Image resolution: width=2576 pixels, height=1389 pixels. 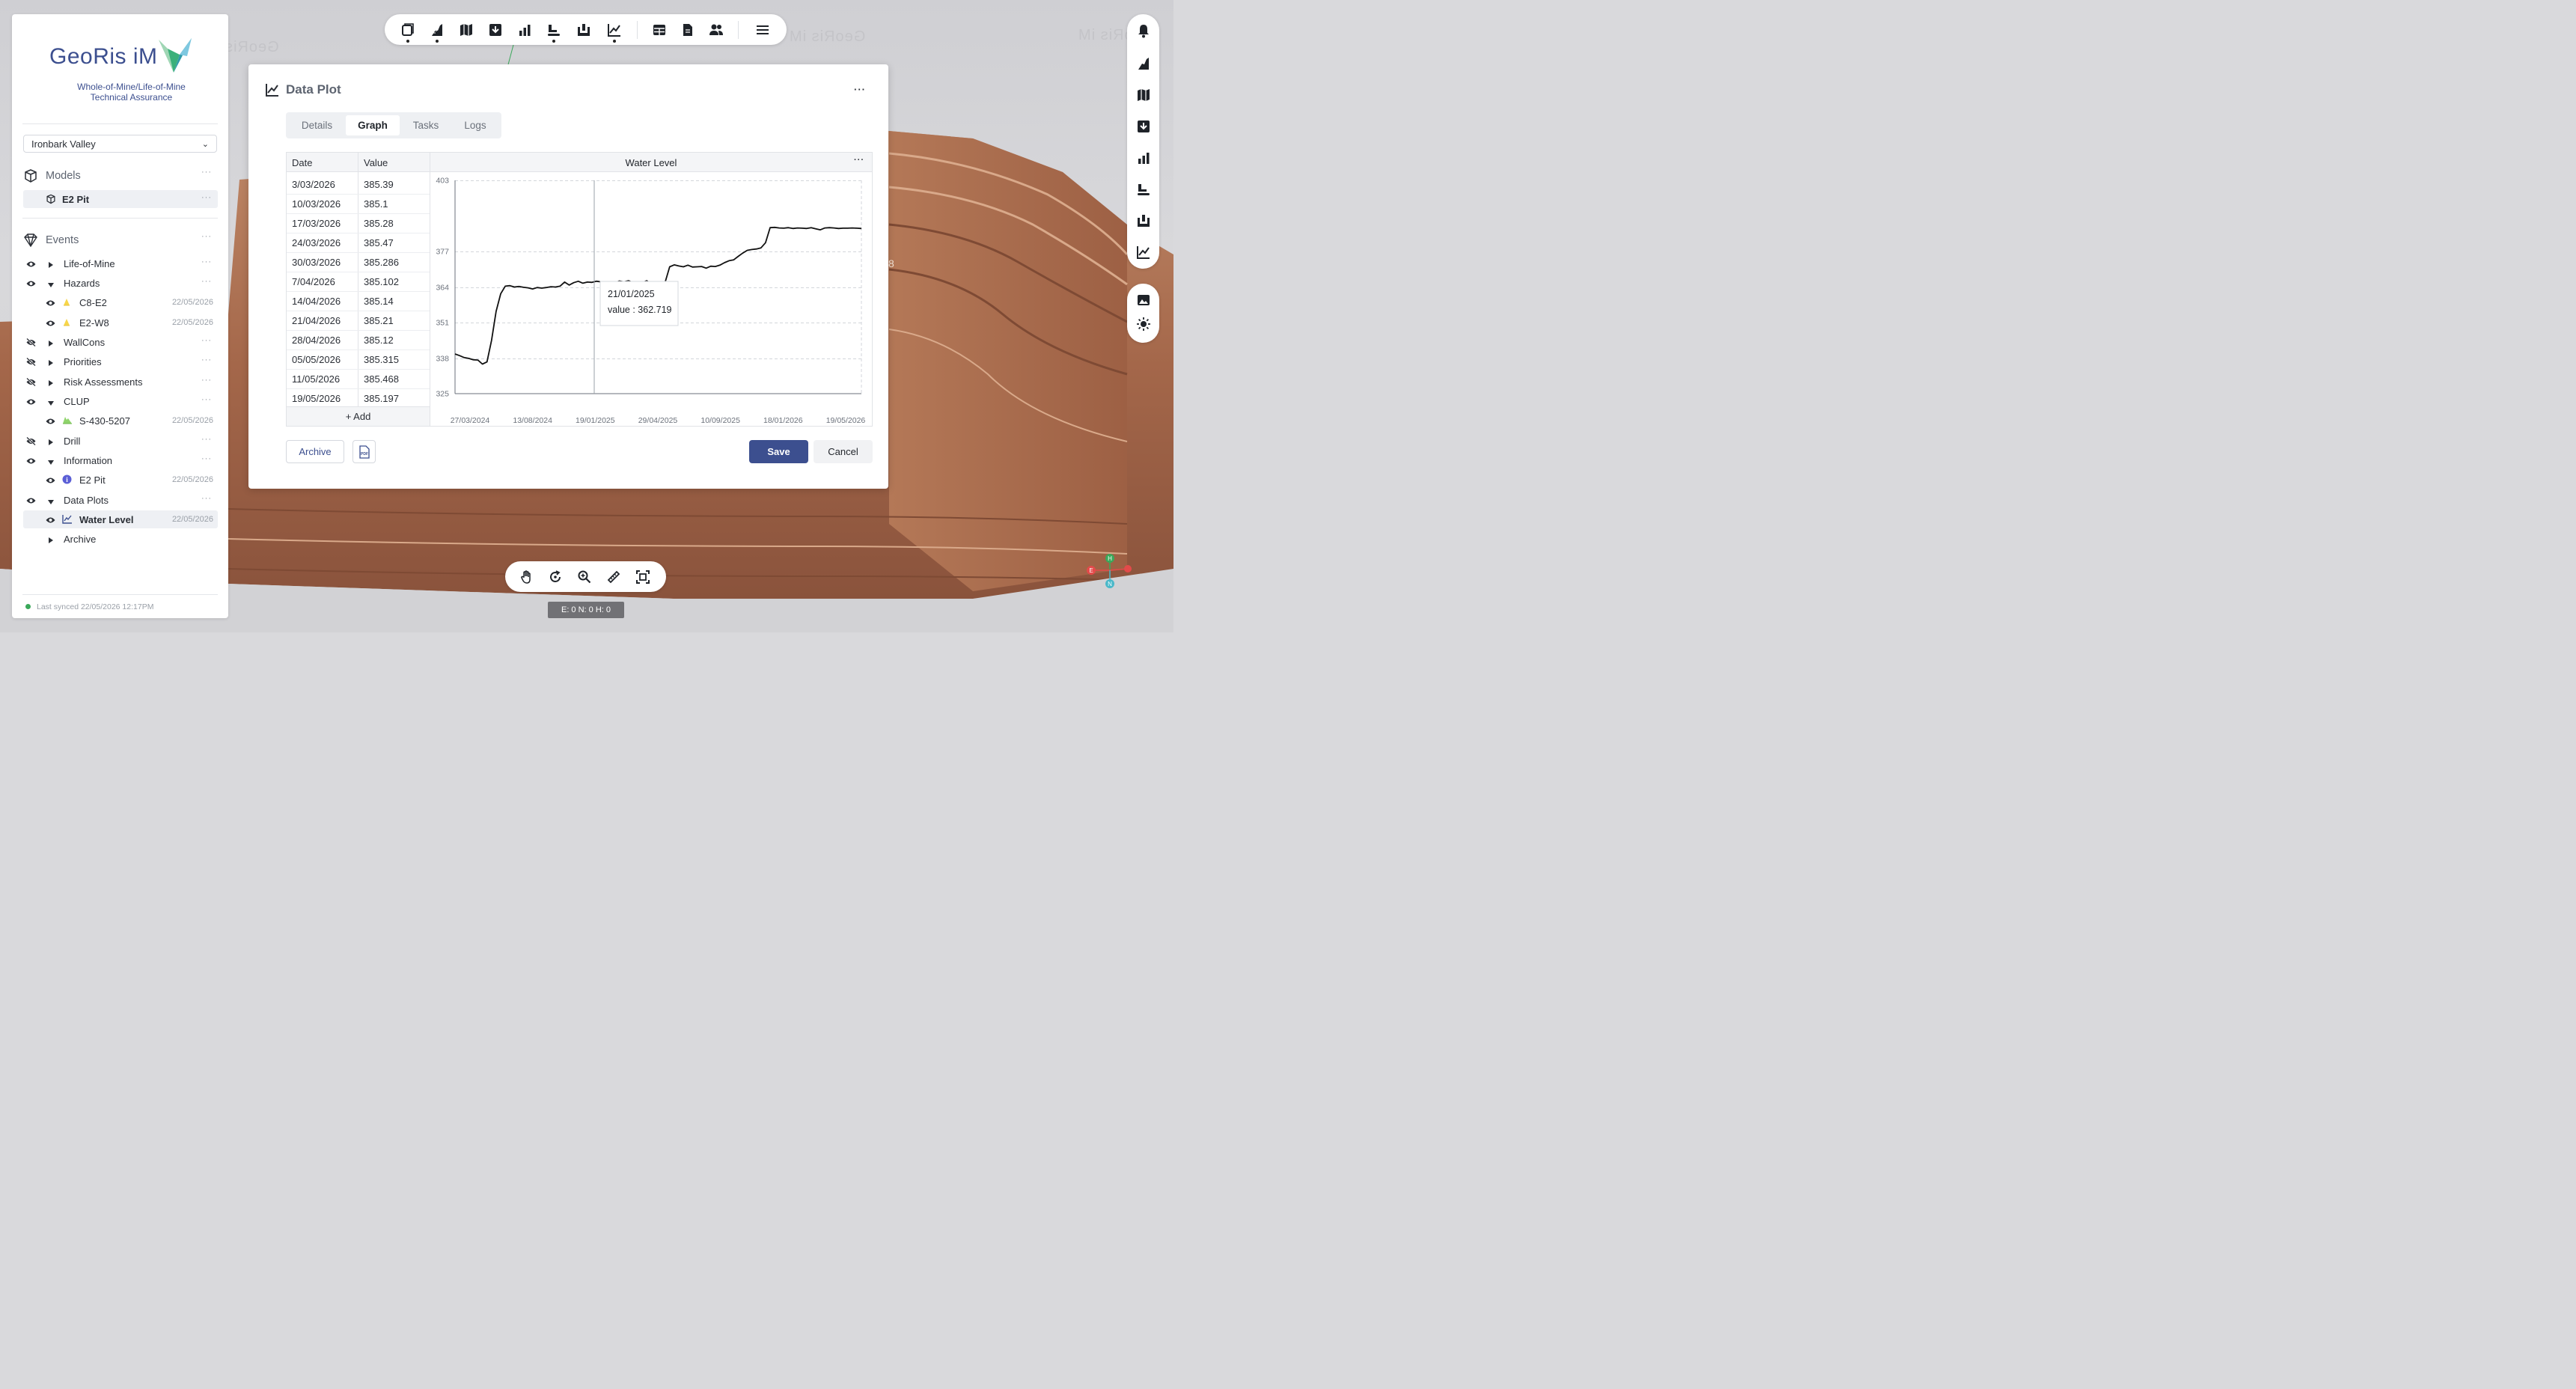 What do you see at coordinates (358, 340) in the screenshot?
I see `table-row: 28/04/2026 385.12` at bounding box center [358, 340].